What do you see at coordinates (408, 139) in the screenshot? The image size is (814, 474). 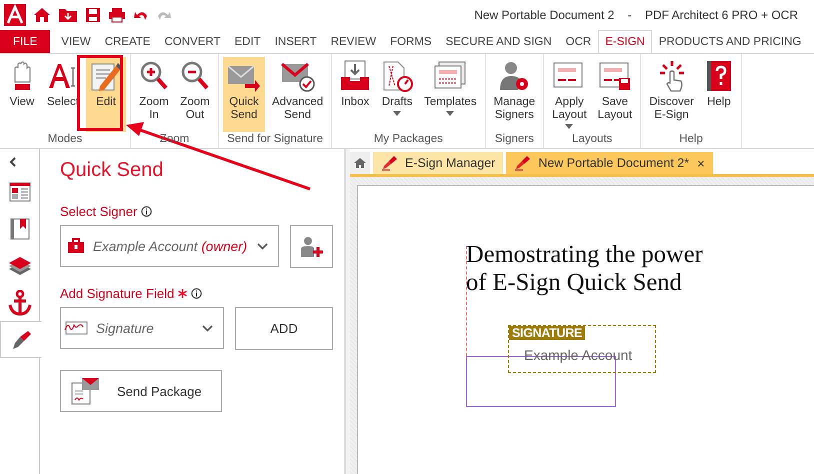 I see `ribbon-group-label: My Packages` at bounding box center [408, 139].